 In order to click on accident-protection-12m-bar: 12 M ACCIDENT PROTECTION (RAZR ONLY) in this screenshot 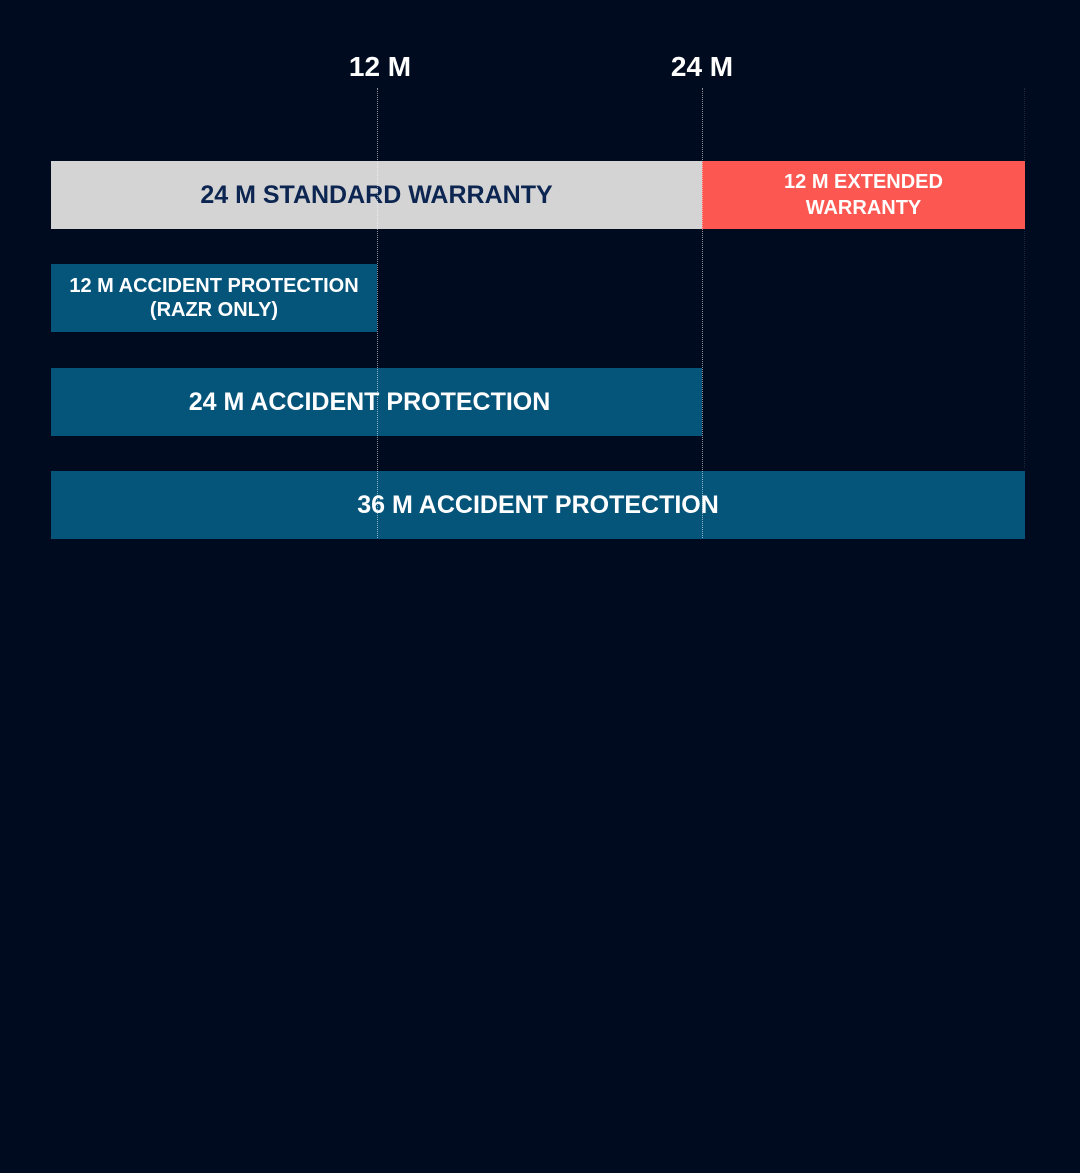, I will do `click(214, 298)`.